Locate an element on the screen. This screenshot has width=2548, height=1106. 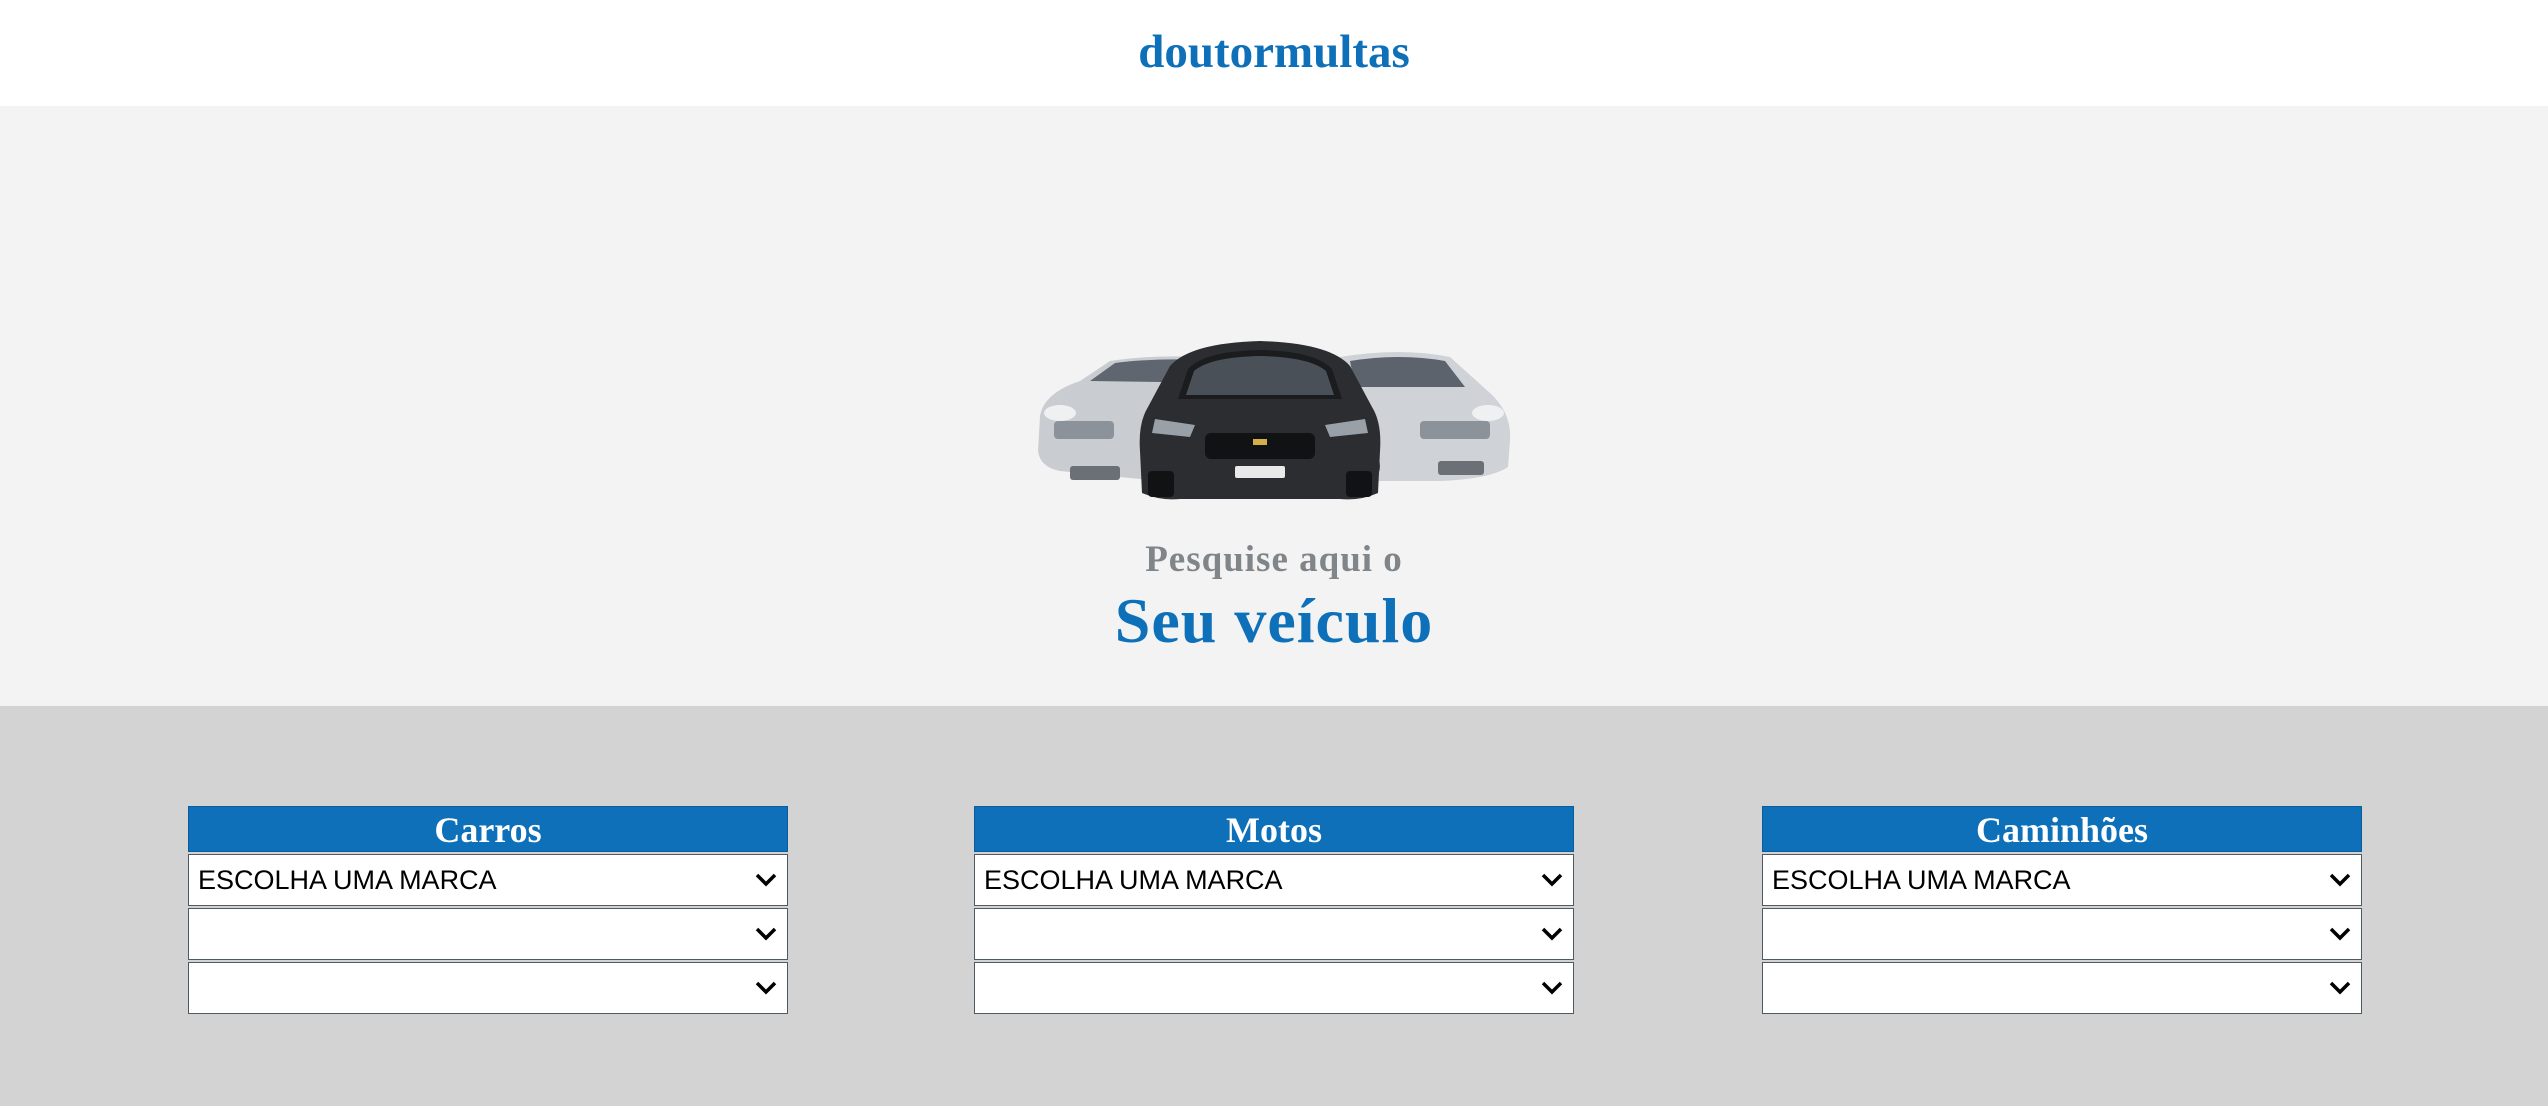
hero-title: Seu veículo is located at coordinates (1274, 620).